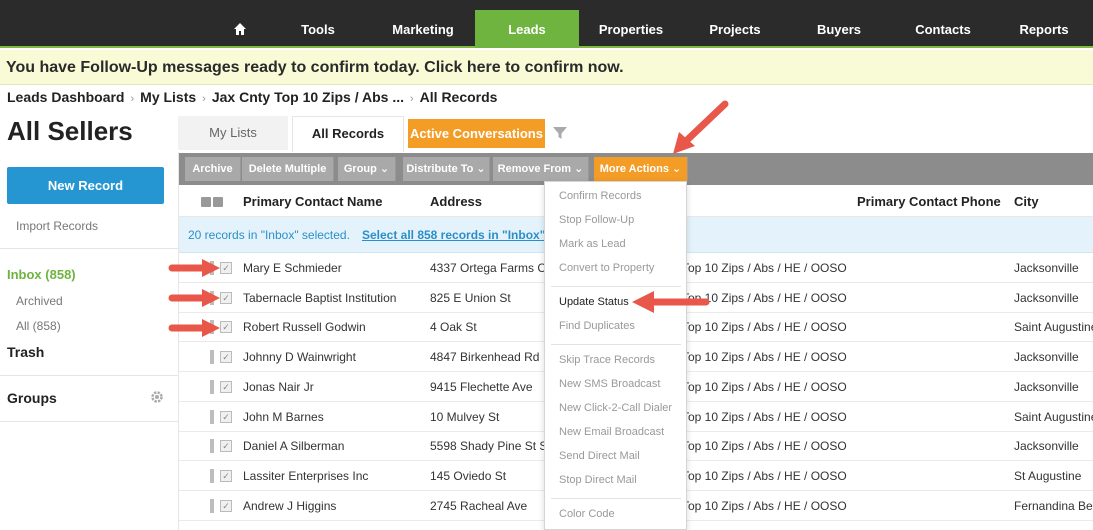  Describe the element at coordinates (269, 235) in the screenshot. I see `selection-count: 20 records in "Inbox" selected.` at that location.